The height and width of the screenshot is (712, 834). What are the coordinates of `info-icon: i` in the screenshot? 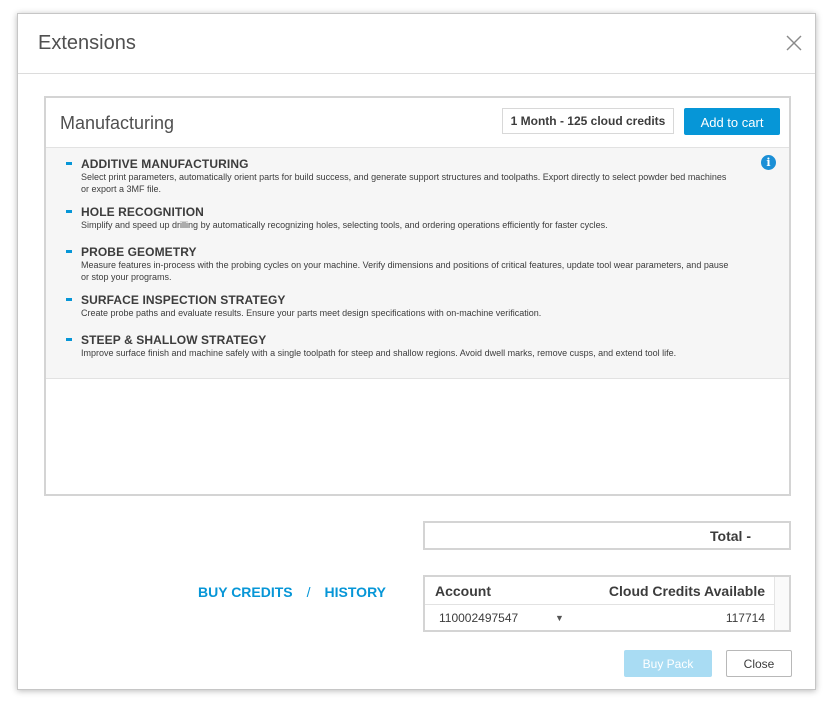 It's located at (768, 162).